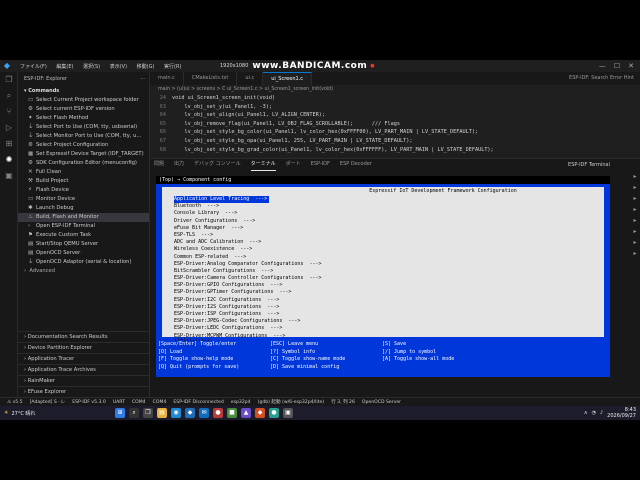 This screenshot has width=640, height=480. What do you see at coordinates (190, 413) in the screenshot?
I see `vscode-icon: ◆` at bounding box center [190, 413].